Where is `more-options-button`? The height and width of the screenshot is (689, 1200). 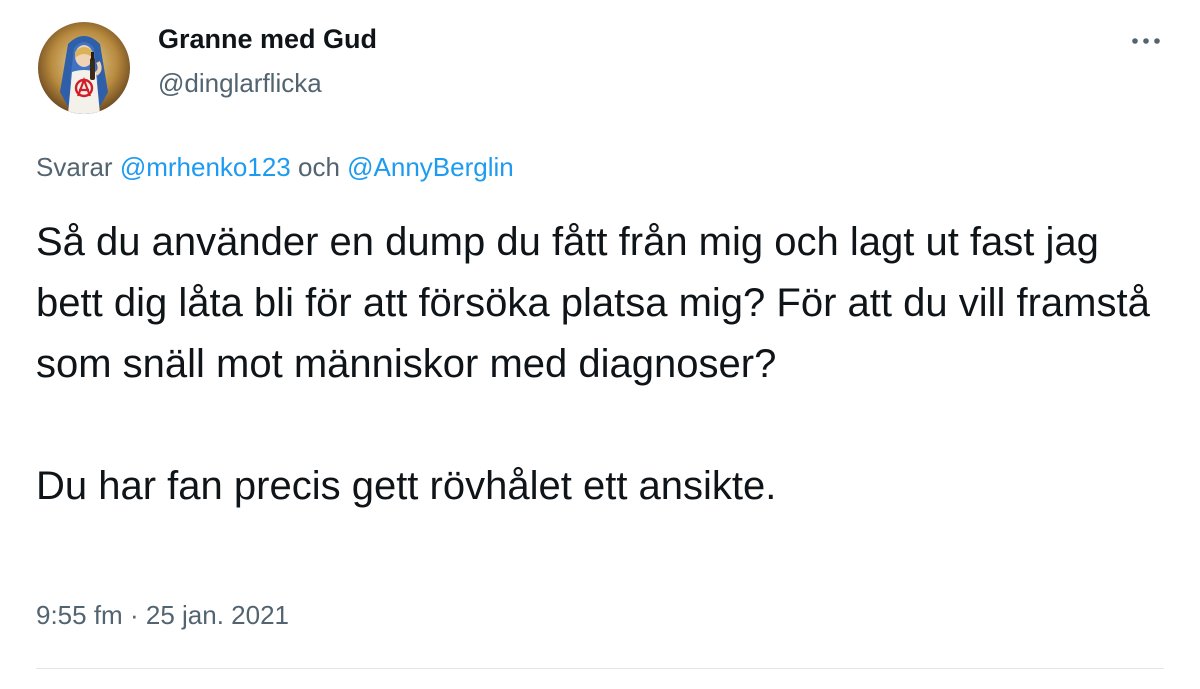
more-options-button is located at coordinates (1146, 41).